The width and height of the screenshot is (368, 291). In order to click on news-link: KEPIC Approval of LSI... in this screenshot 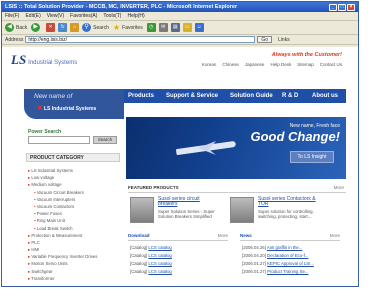, I will do `click(290, 263)`.